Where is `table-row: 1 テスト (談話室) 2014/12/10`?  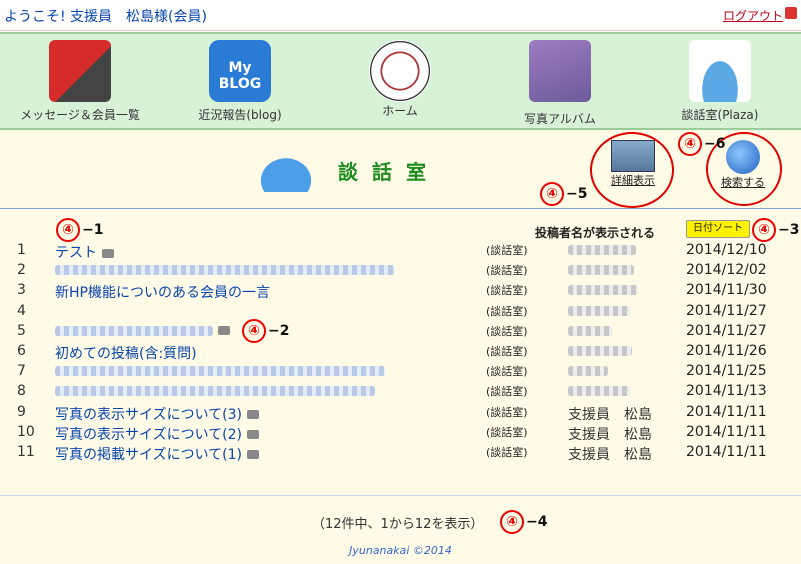
table-row: 1 テスト (談話室) 2014/12/10 is located at coordinates (400, 252).